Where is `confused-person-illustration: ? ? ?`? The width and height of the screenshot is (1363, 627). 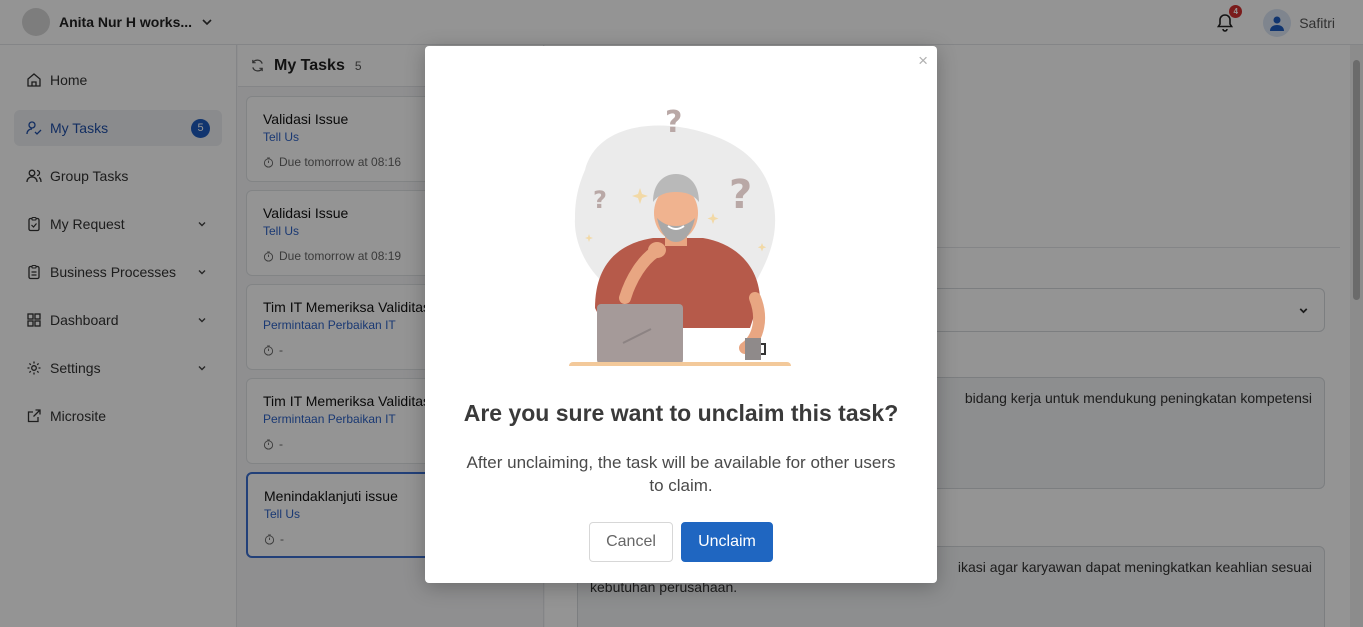
confused-person-illustration: ? ? ? is located at coordinates (680, 235).